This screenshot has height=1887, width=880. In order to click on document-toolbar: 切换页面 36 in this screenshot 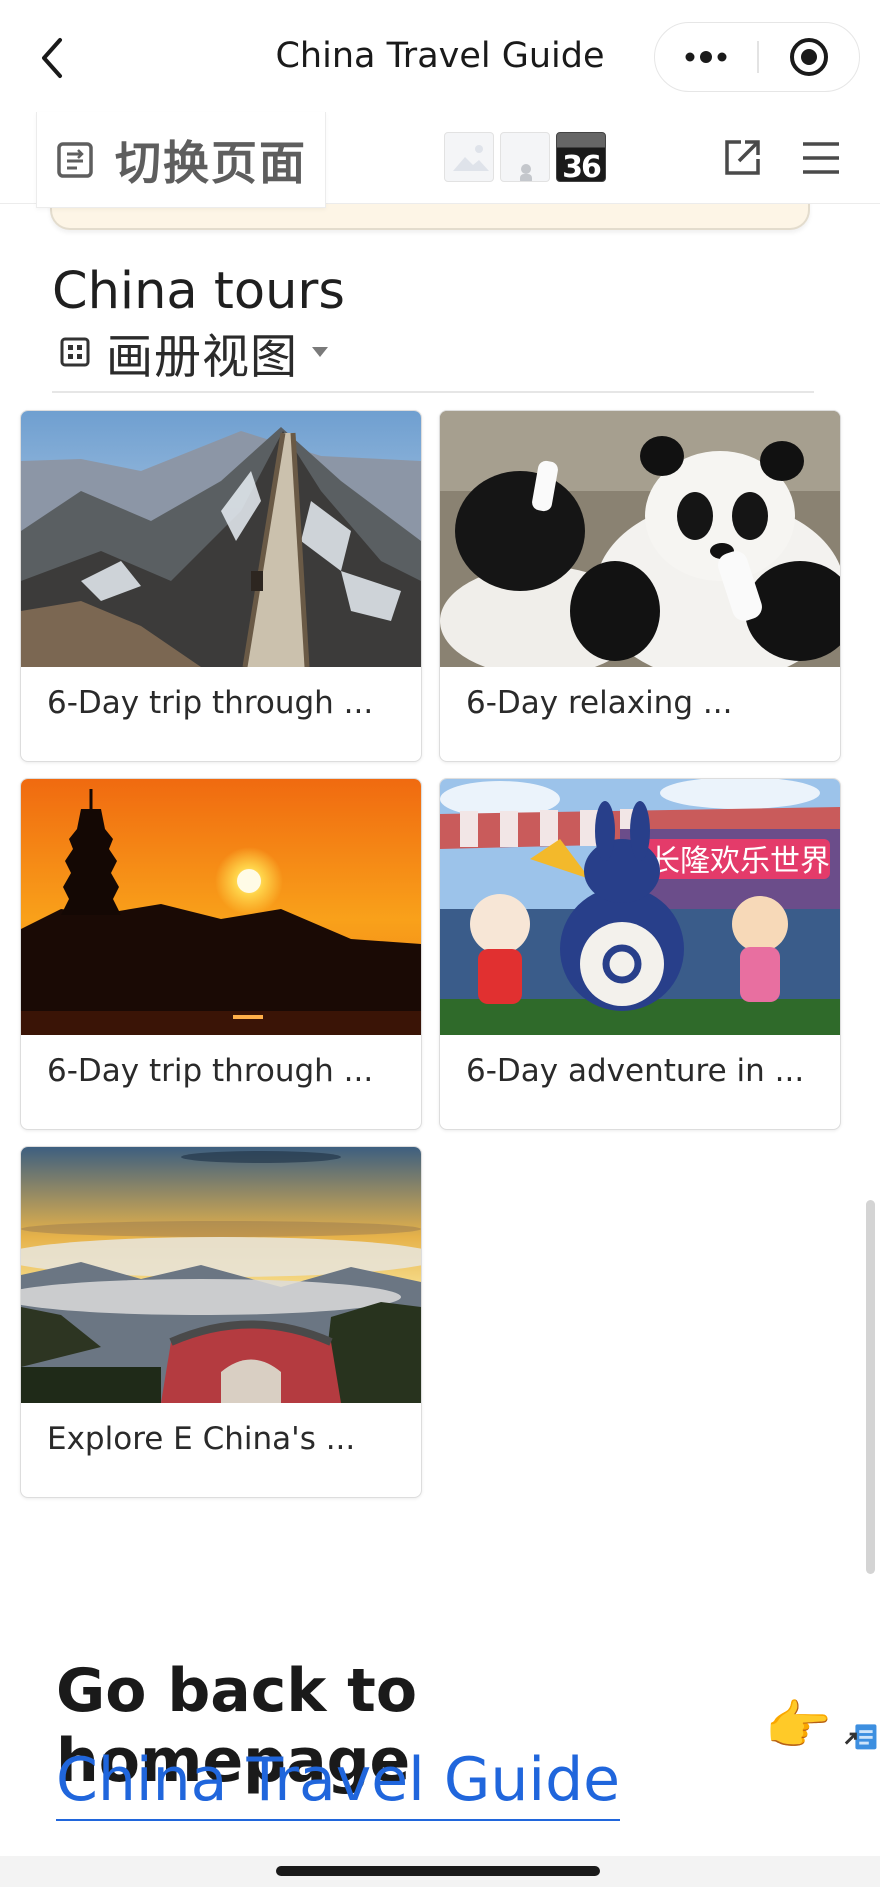, I will do `click(440, 160)`.